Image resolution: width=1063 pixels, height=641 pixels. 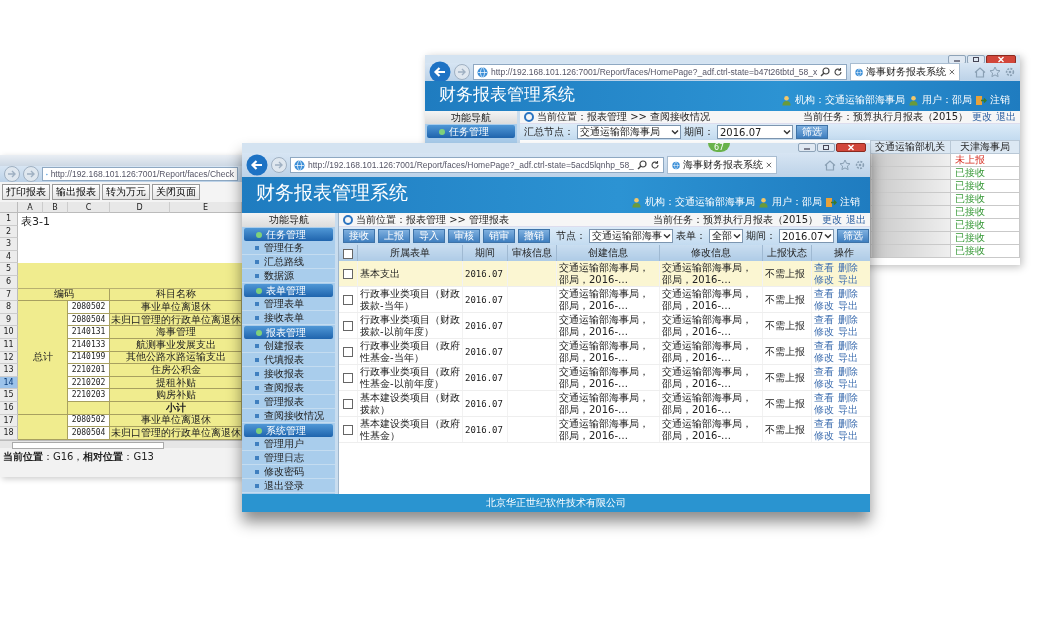 I want to click on nav-item: 管理用户, so click(x=288, y=444).